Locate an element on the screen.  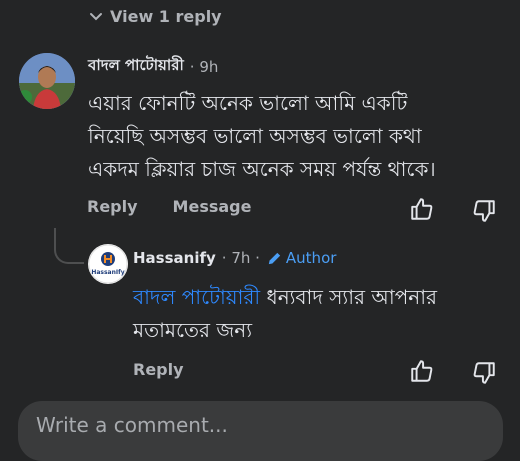
chevron-down-icon is located at coordinates (96, 17).